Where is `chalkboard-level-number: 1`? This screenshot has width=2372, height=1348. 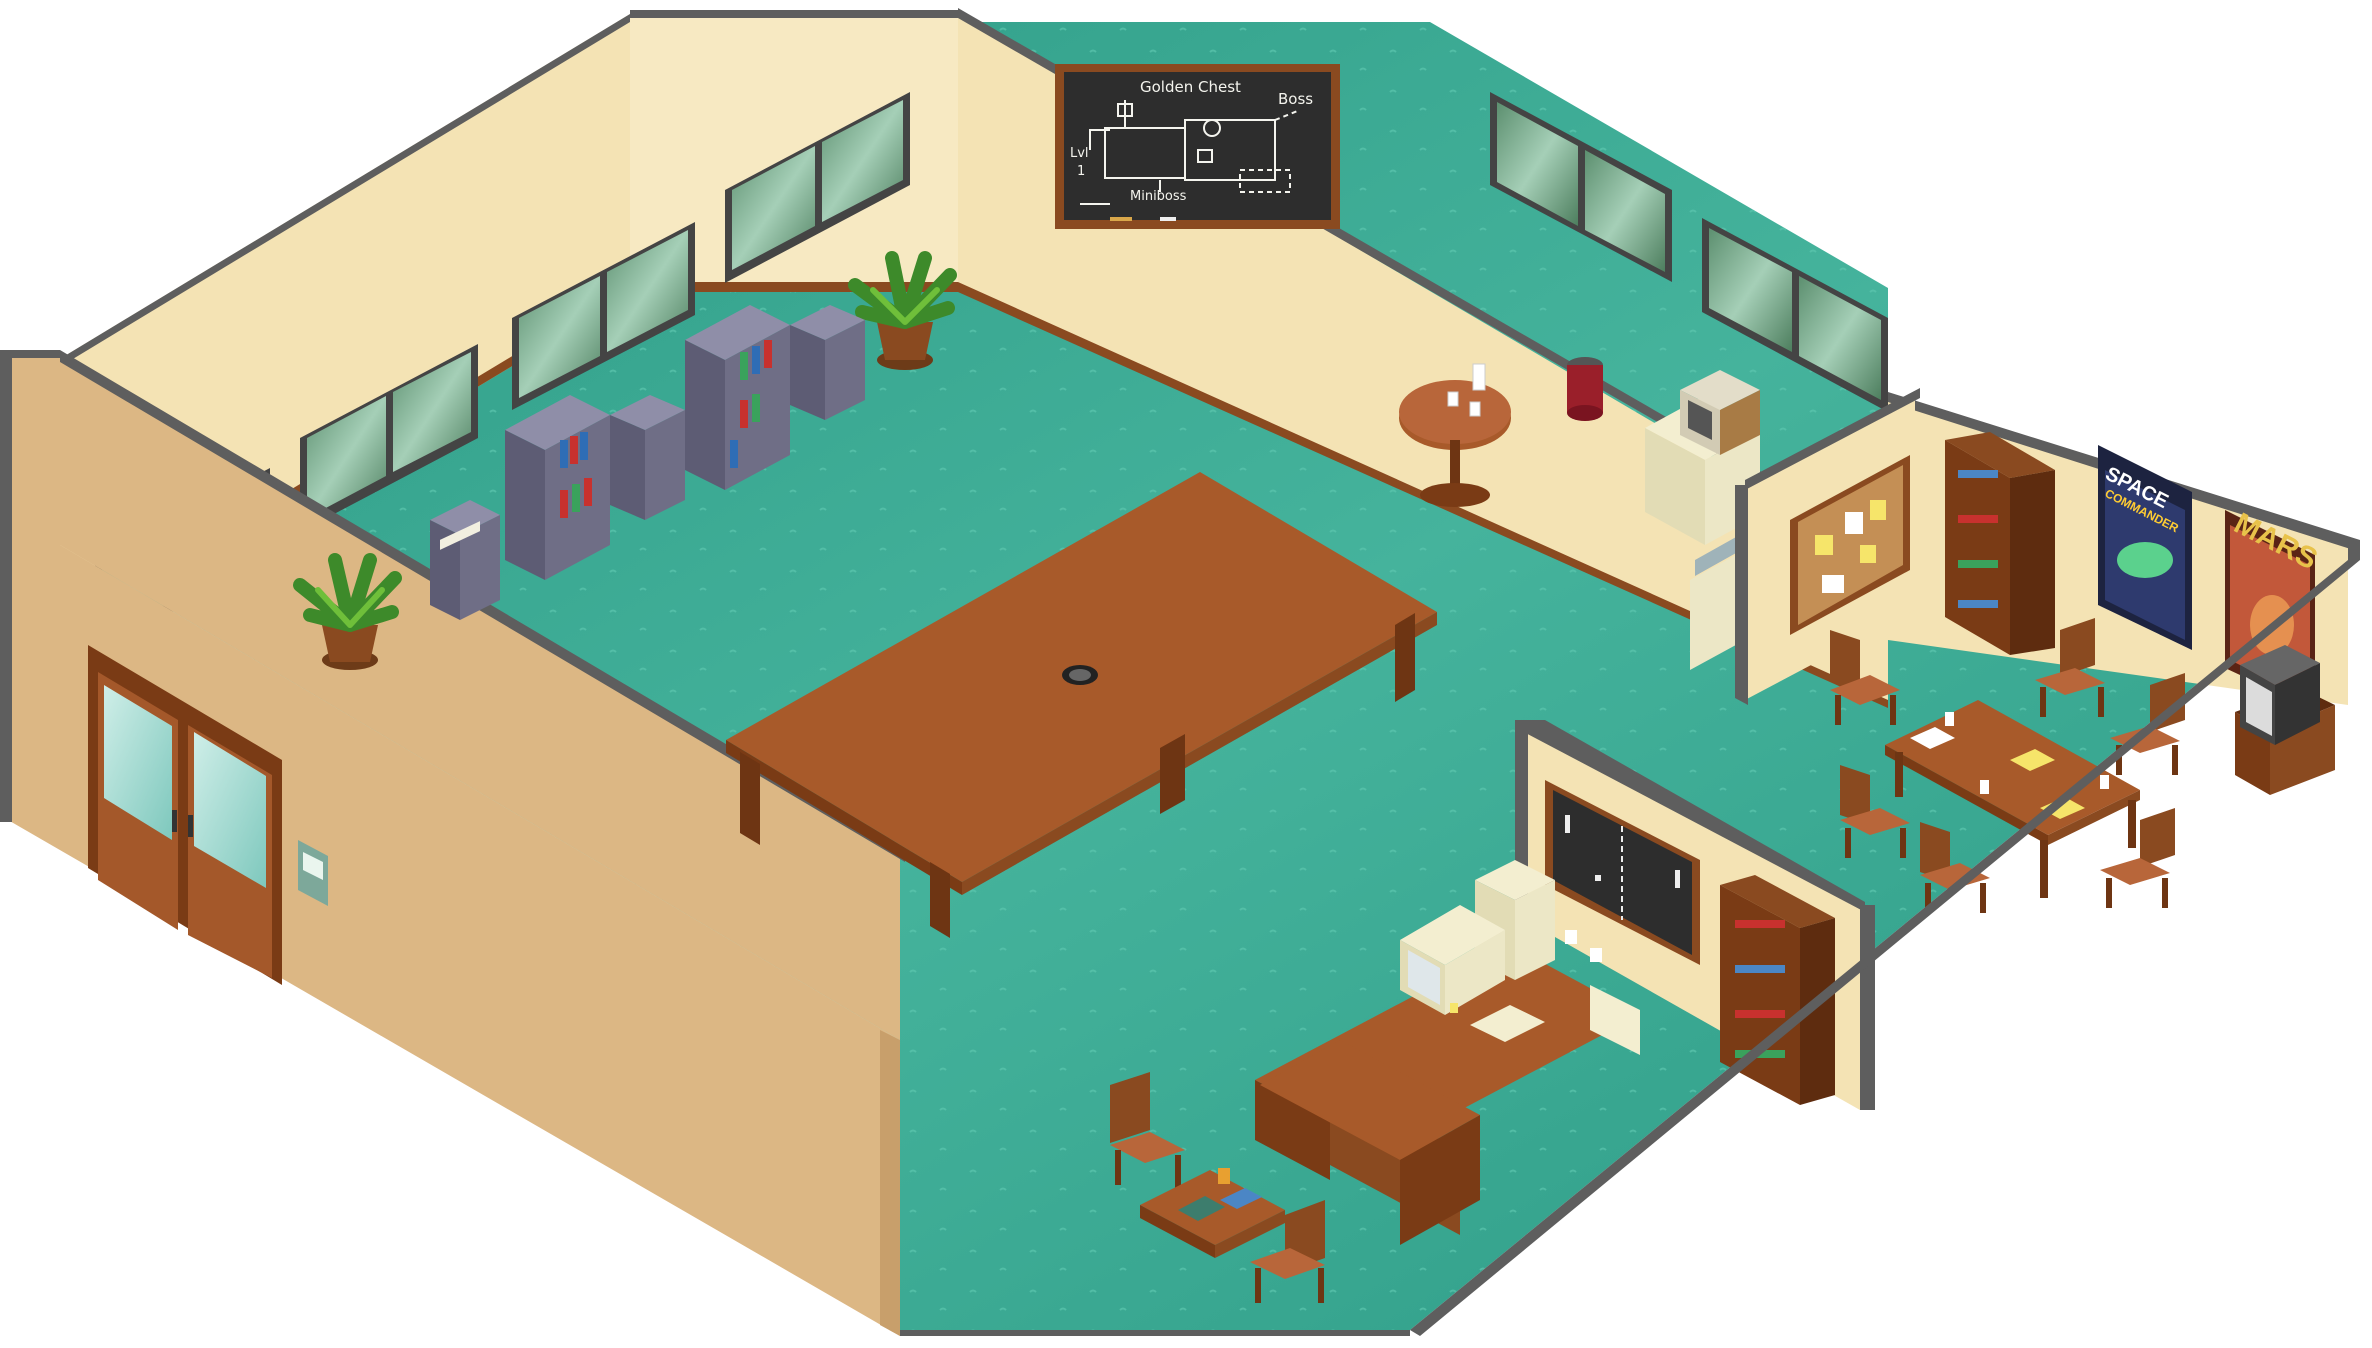
chalkboard-level-number: 1 is located at coordinates (1081, 171).